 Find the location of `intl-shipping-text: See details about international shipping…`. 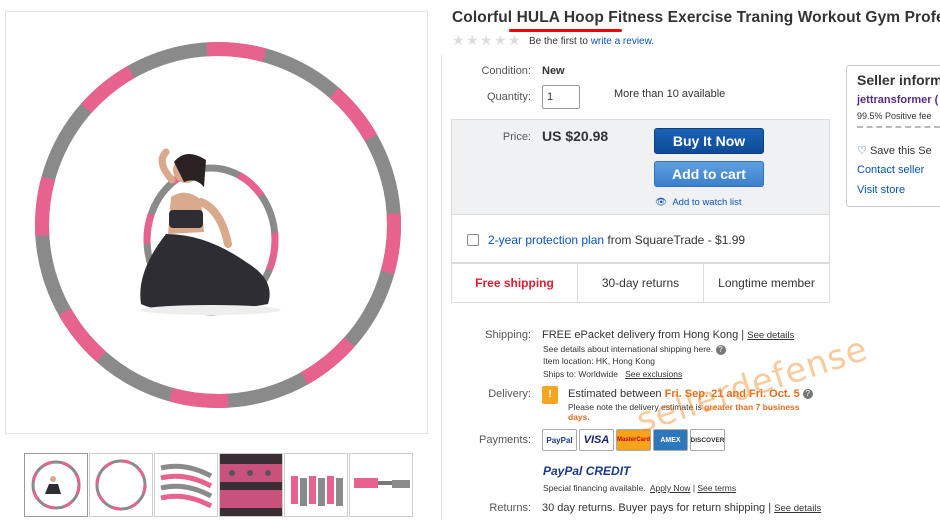

intl-shipping-text: See details about international shipping… is located at coordinates (628, 349).